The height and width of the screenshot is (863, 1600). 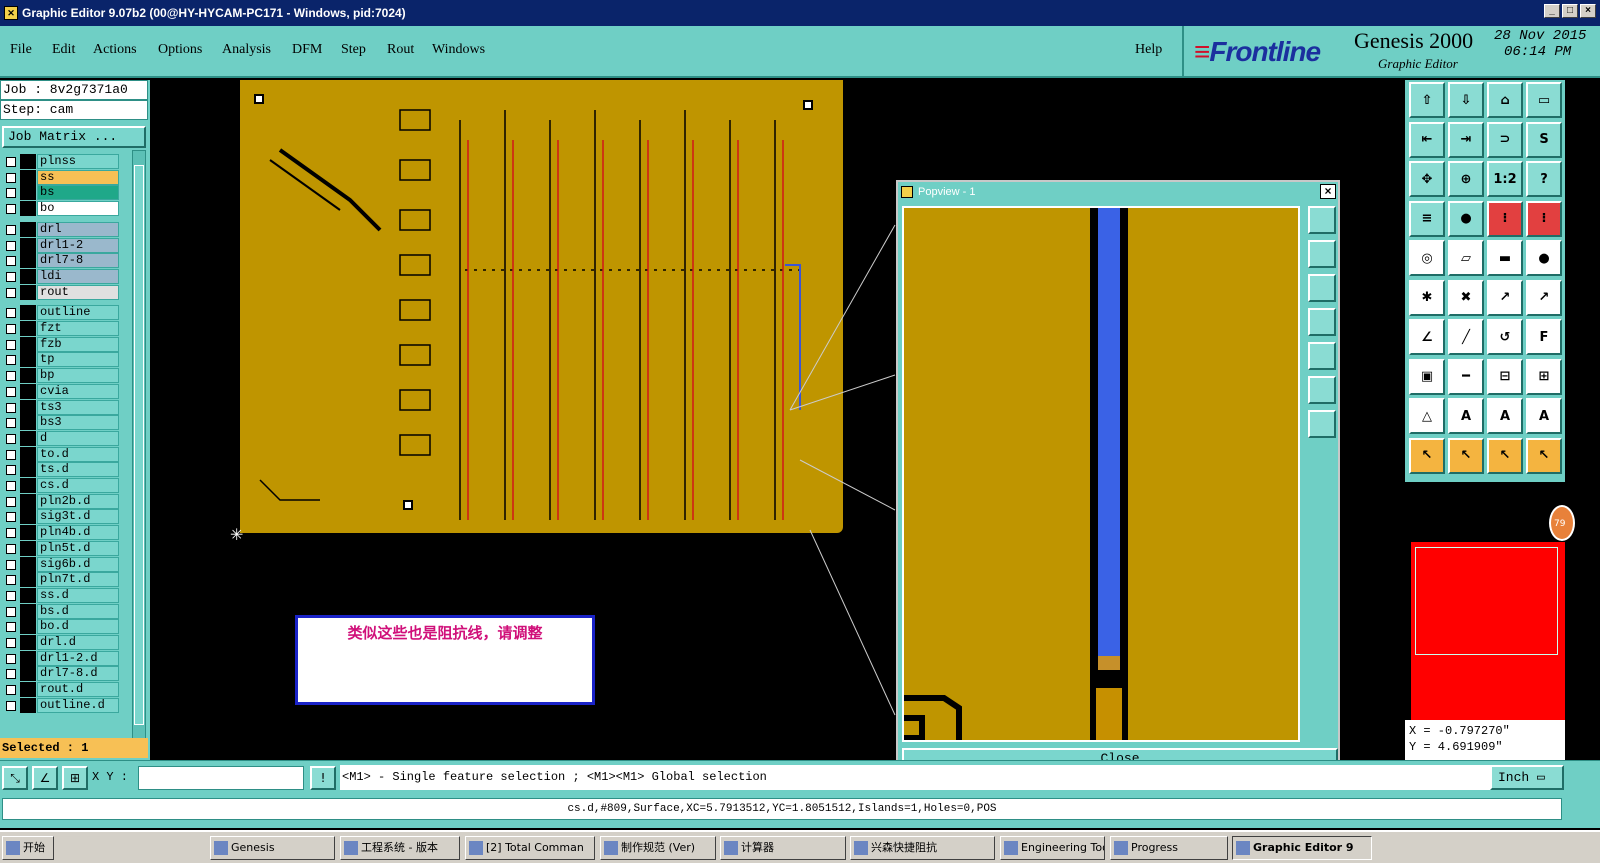 What do you see at coordinates (78, 548) in the screenshot?
I see `layer-name: pln5t.d` at bounding box center [78, 548].